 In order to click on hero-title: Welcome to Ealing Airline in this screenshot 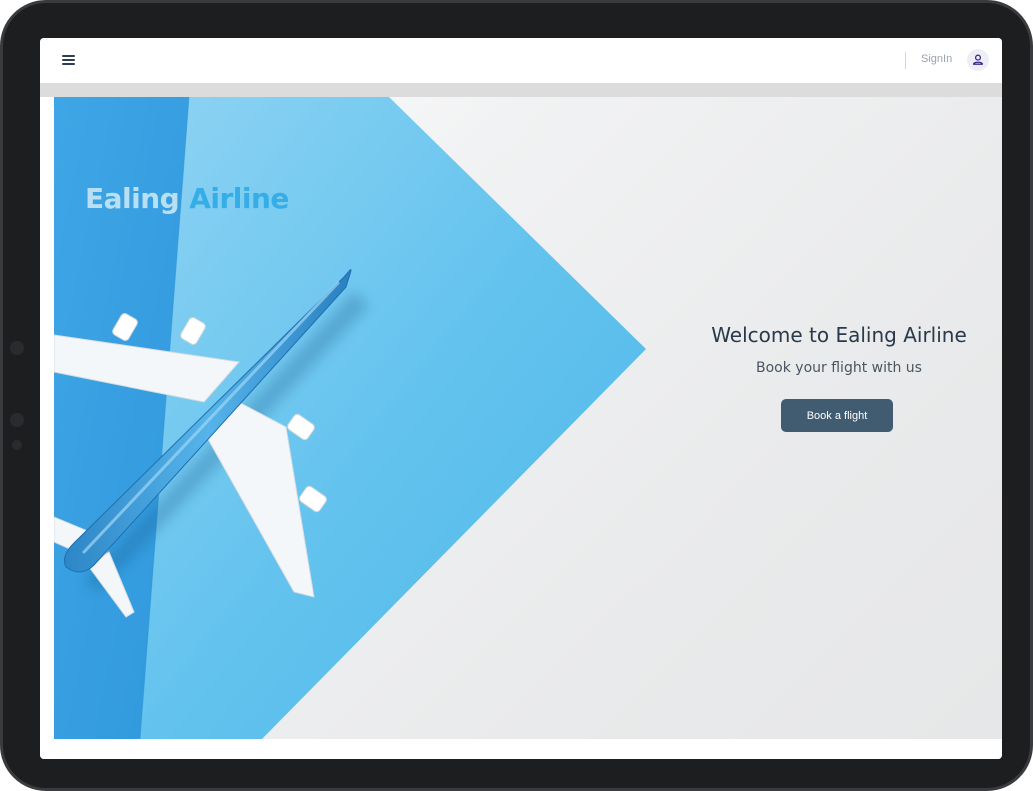, I will do `click(839, 335)`.